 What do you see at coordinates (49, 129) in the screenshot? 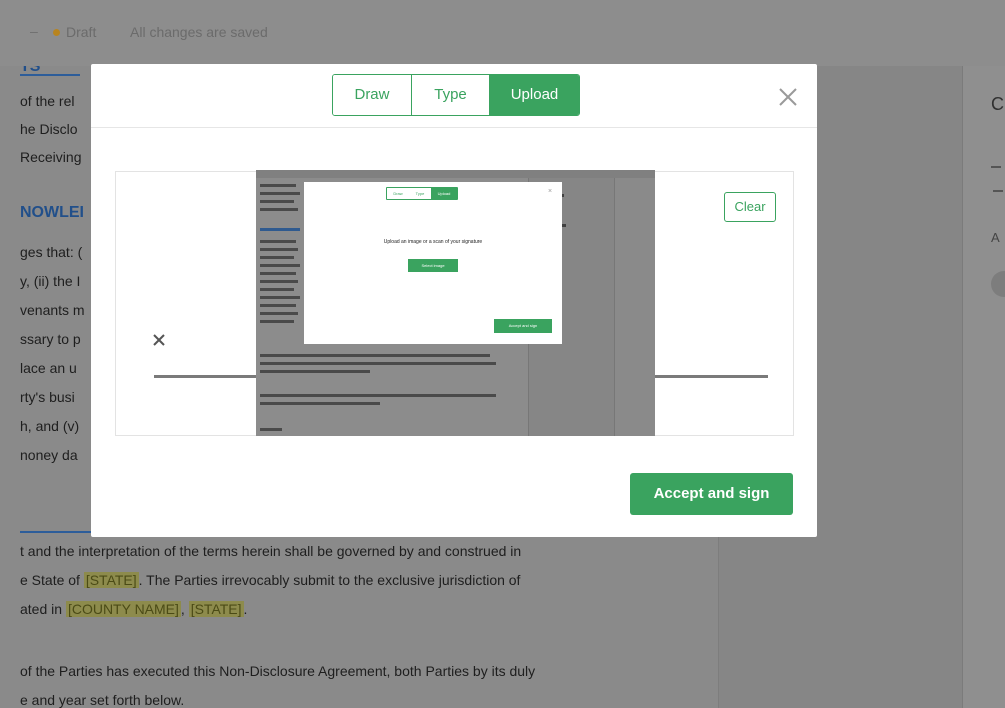
I see `doc-line: he Disclo` at bounding box center [49, 129].